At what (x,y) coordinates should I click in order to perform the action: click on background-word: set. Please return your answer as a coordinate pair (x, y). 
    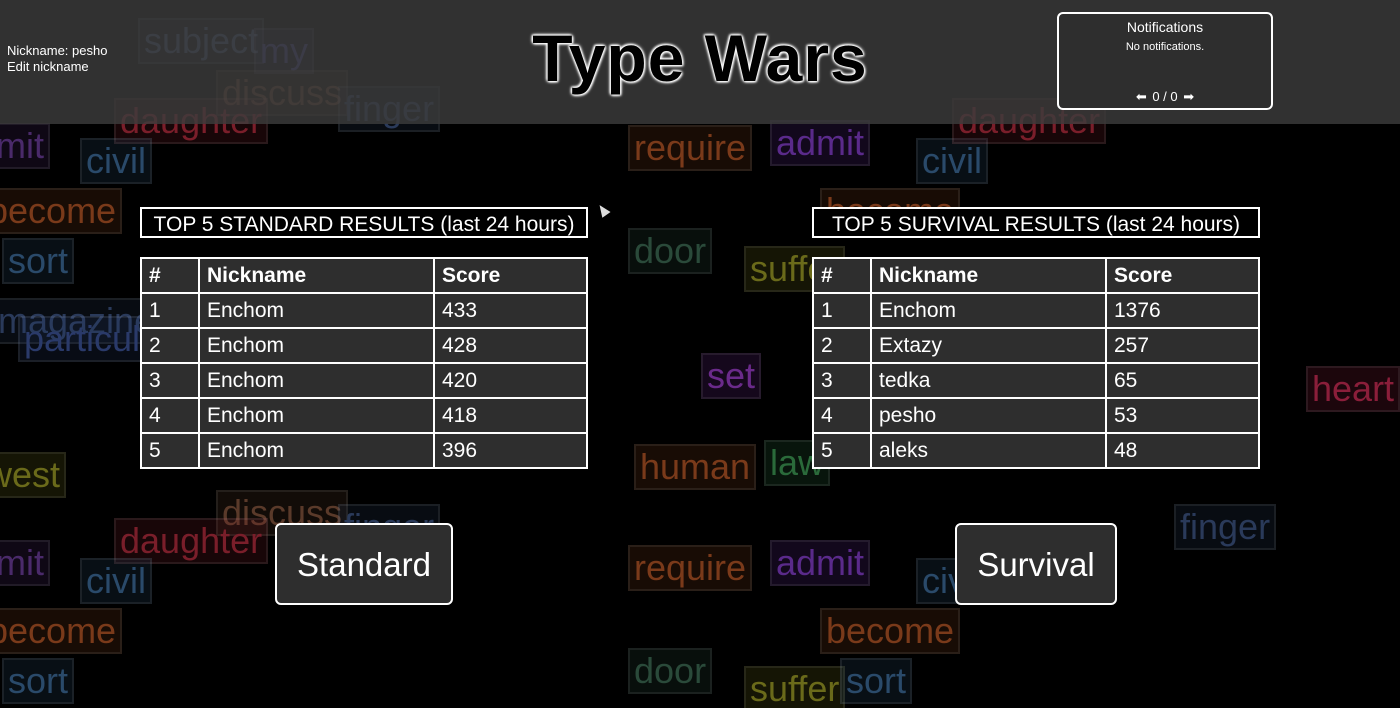
    Looking at the image, I should click on (731, 376).